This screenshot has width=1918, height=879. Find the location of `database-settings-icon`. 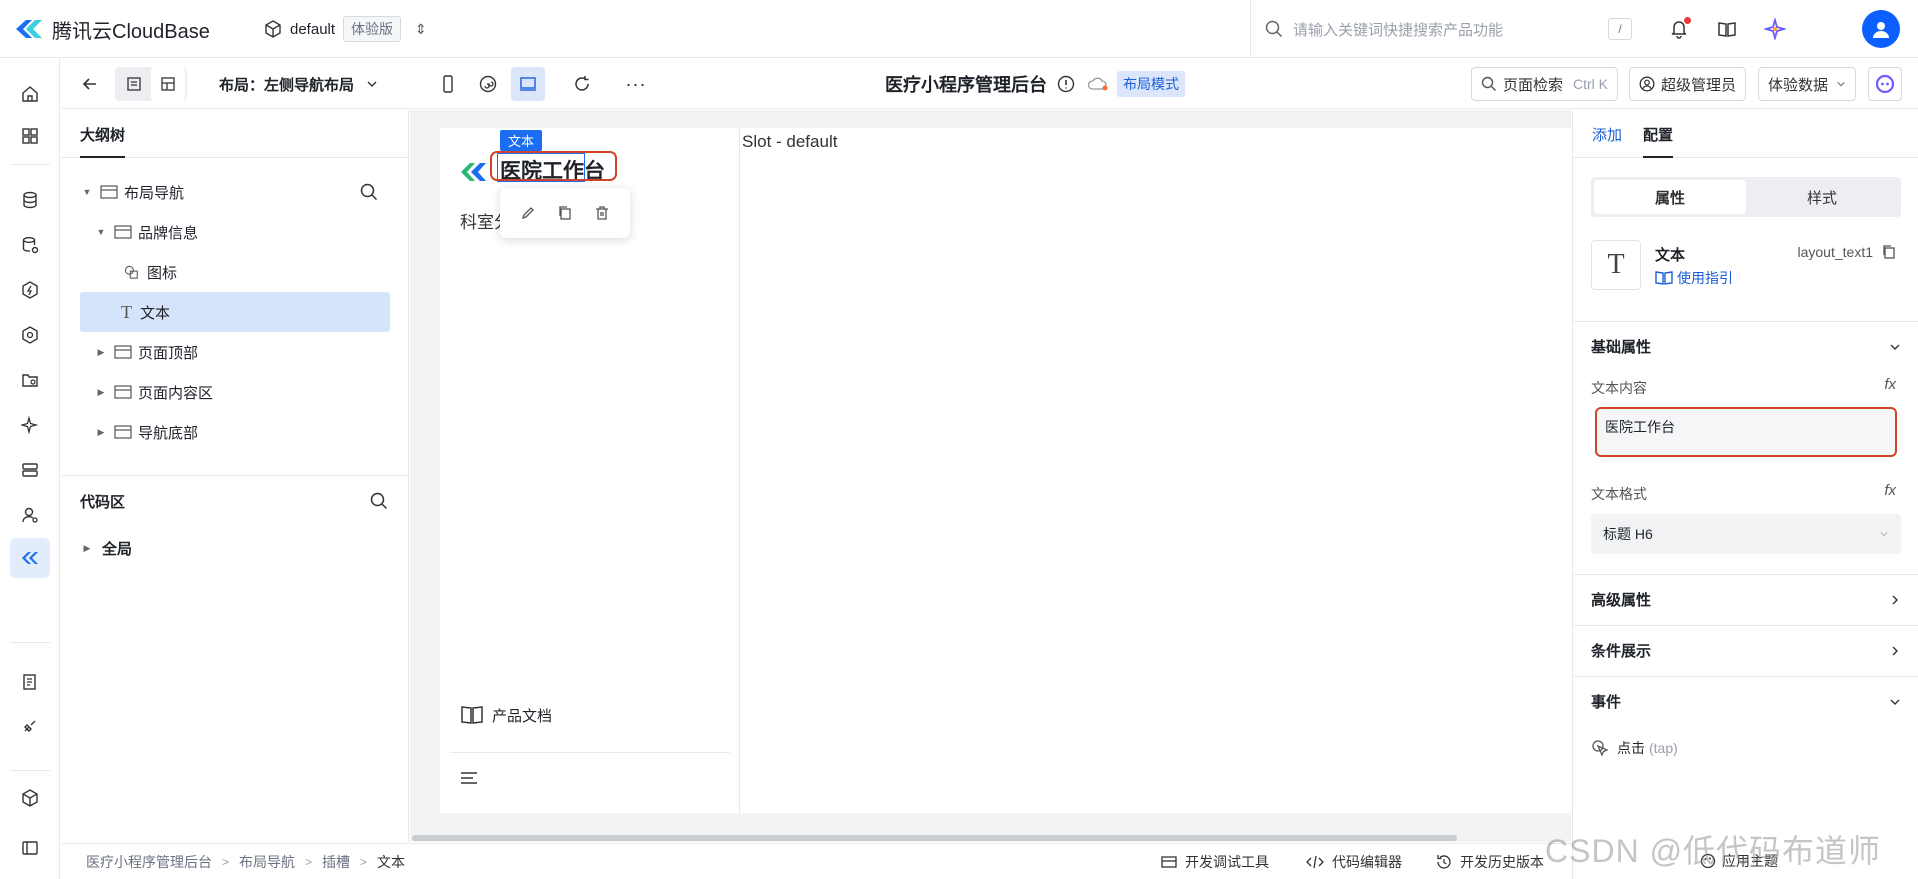

database-settings-icon is located at coordinates (30, 245).